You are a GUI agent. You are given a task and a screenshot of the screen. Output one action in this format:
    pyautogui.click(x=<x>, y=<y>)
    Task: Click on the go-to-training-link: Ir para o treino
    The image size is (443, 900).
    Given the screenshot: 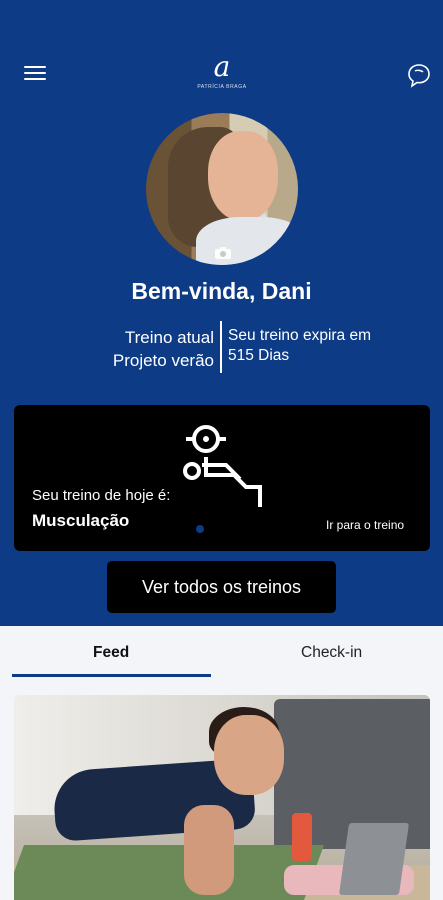 What is the action you would take?
    pyautogui.click(x=365, y=525)
    